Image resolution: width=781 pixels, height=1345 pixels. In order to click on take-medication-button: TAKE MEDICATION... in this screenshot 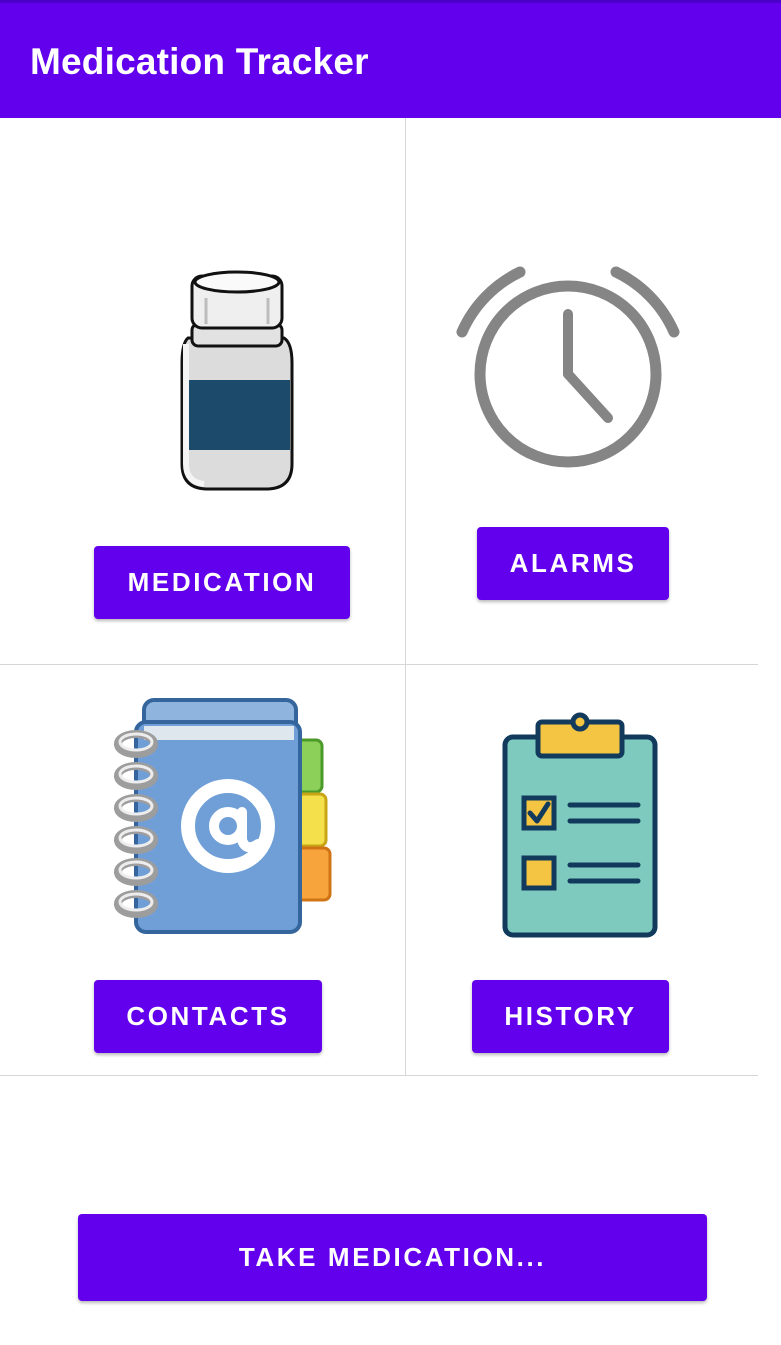, I will do `click(392, 1257)`.